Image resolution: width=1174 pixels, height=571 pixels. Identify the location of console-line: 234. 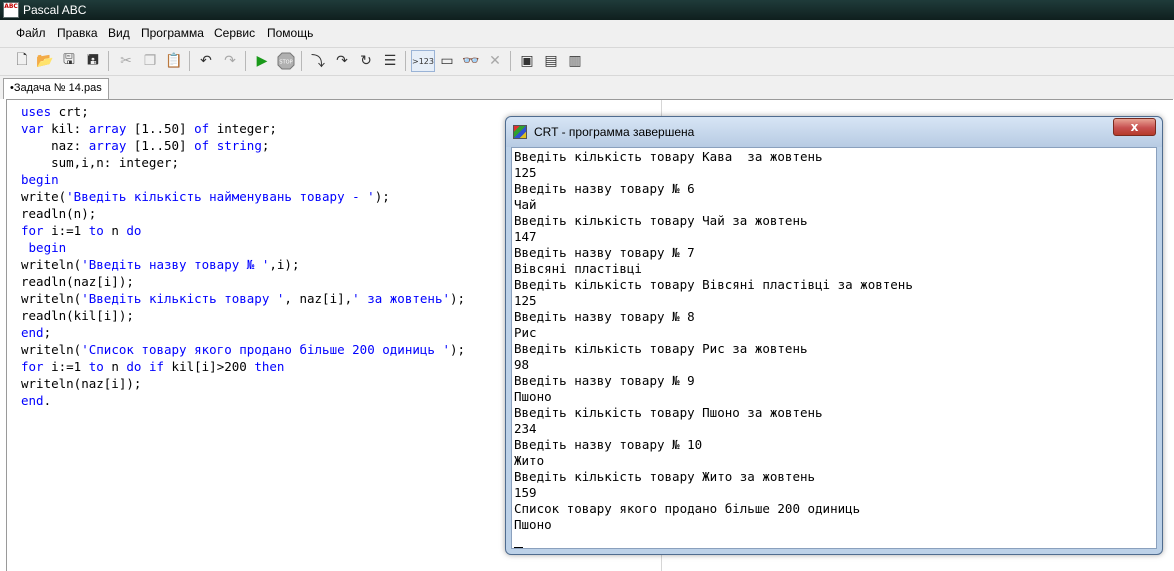
(525, 428).